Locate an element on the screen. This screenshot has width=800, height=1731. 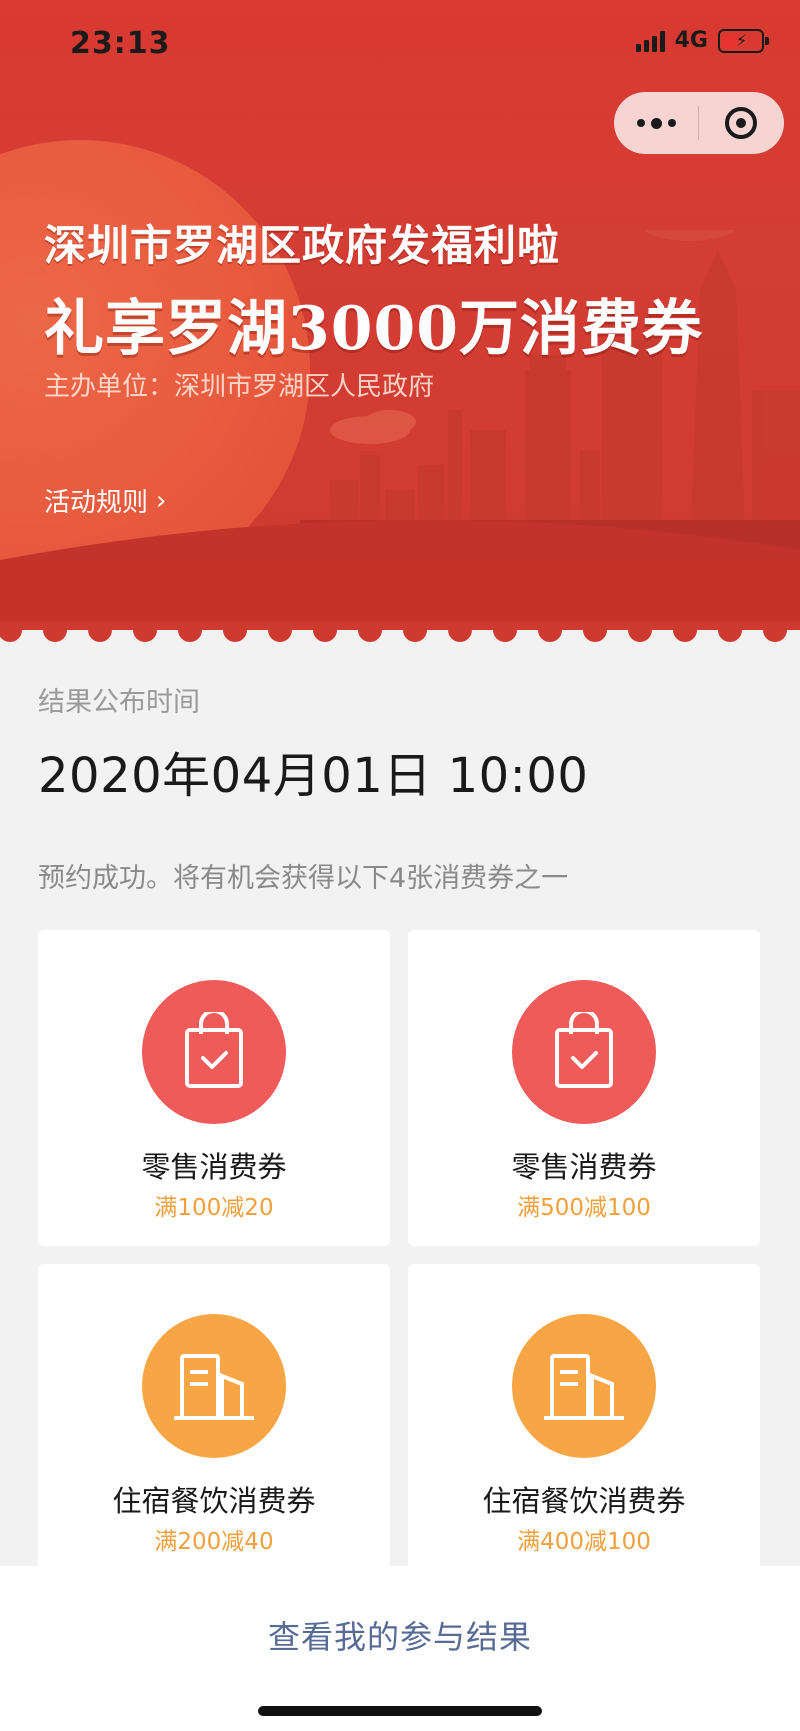
banner-ground is located at coordinates (400, 595).